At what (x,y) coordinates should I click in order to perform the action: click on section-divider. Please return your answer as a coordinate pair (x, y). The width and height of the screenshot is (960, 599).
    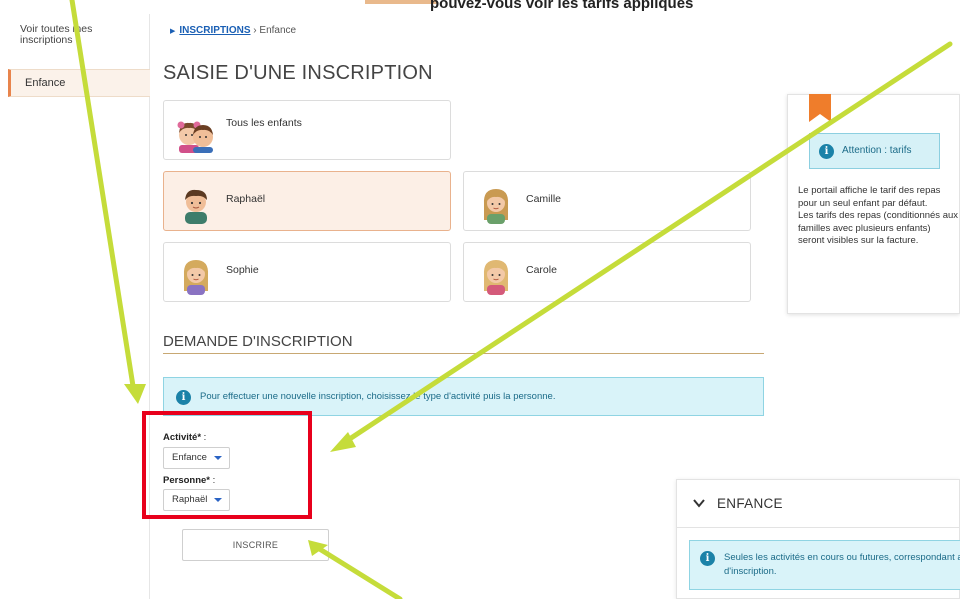
    Looking at the image, I should click on (463, 353).